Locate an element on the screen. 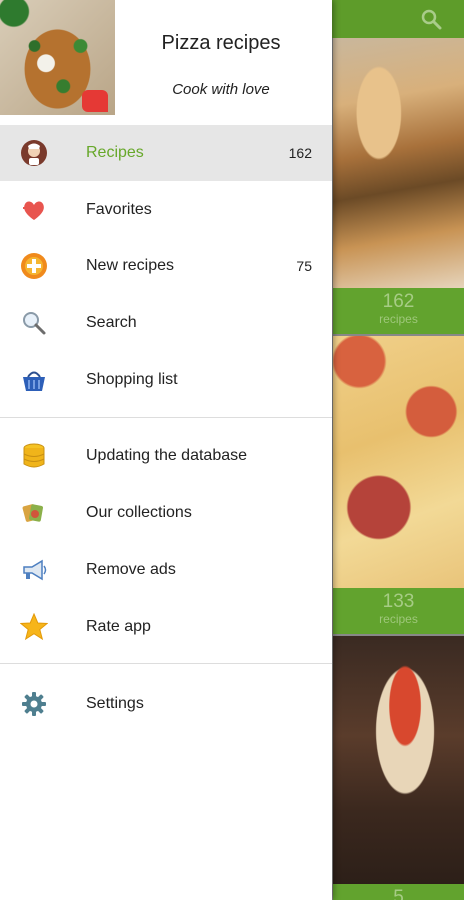  heart-icon is located at coordinates (33, 210).